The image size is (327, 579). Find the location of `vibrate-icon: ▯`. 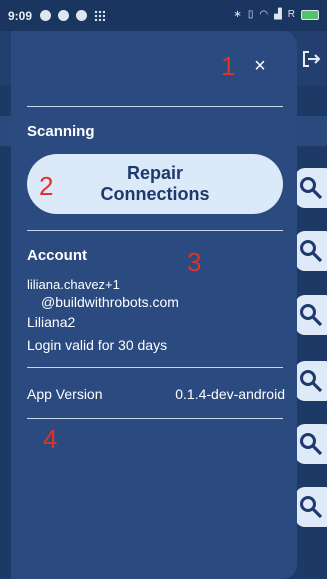

vibrate-icon: ▯ is located at coordinates (250, 14).